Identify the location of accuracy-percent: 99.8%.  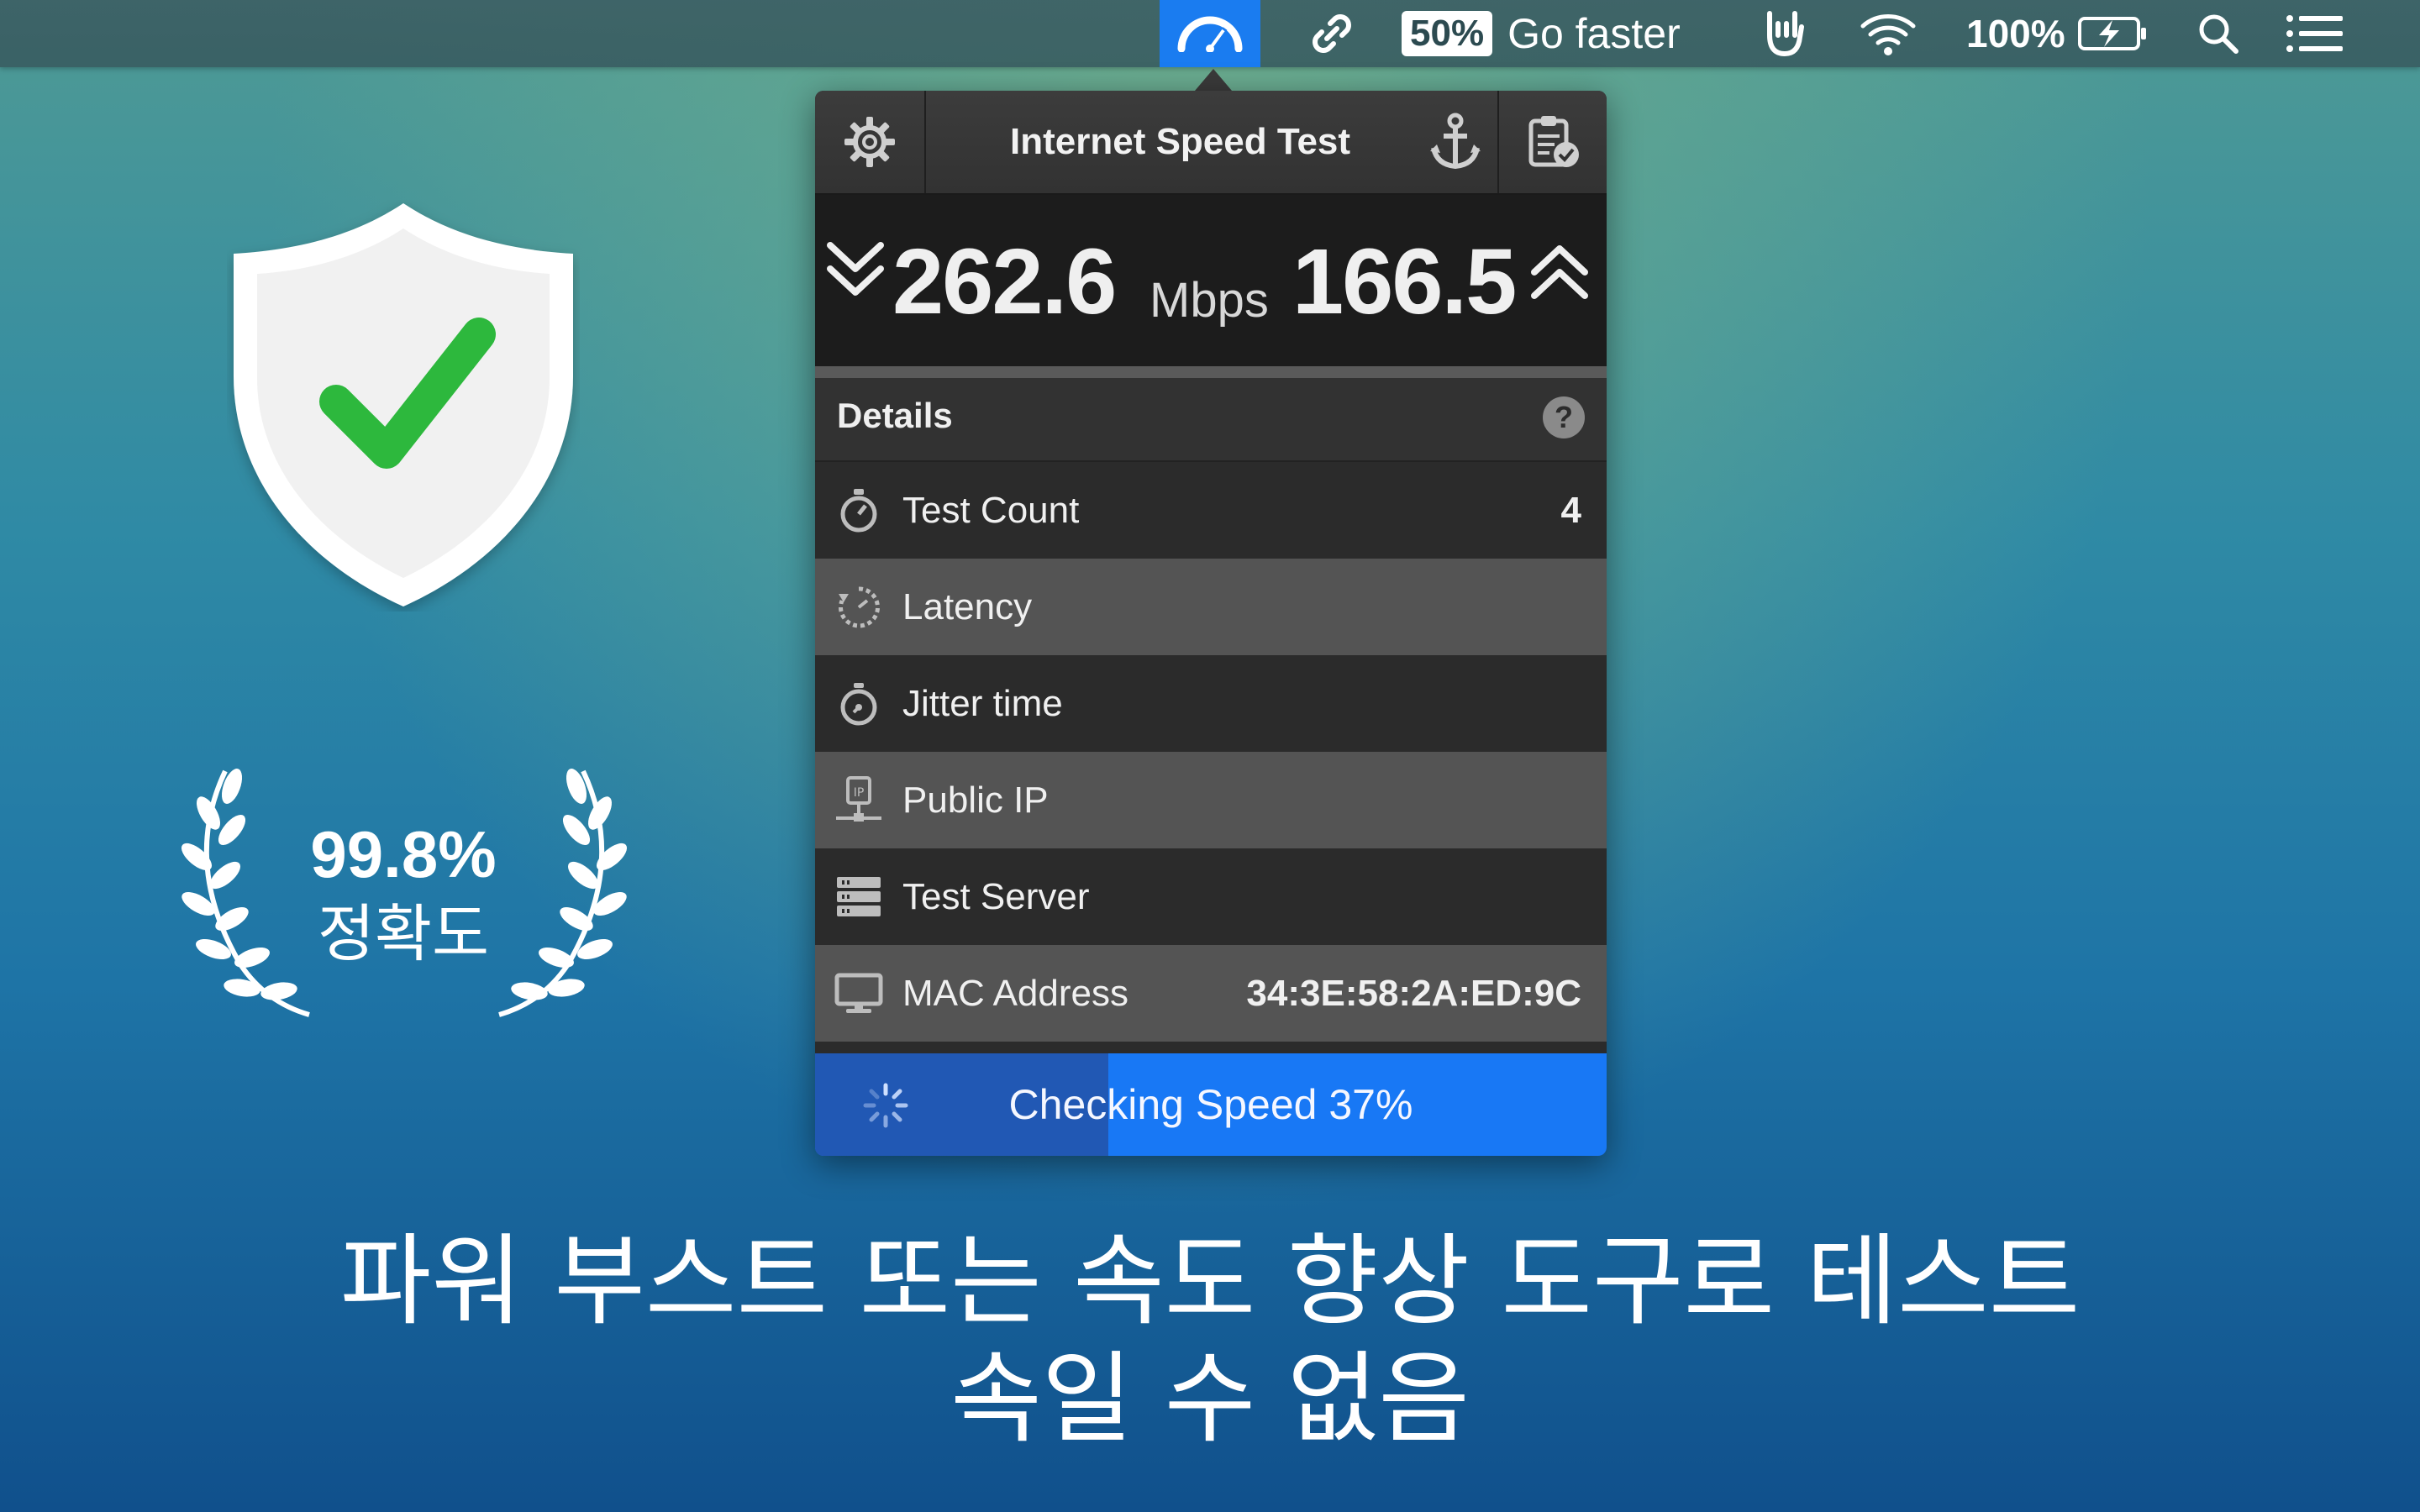
(404, 854).